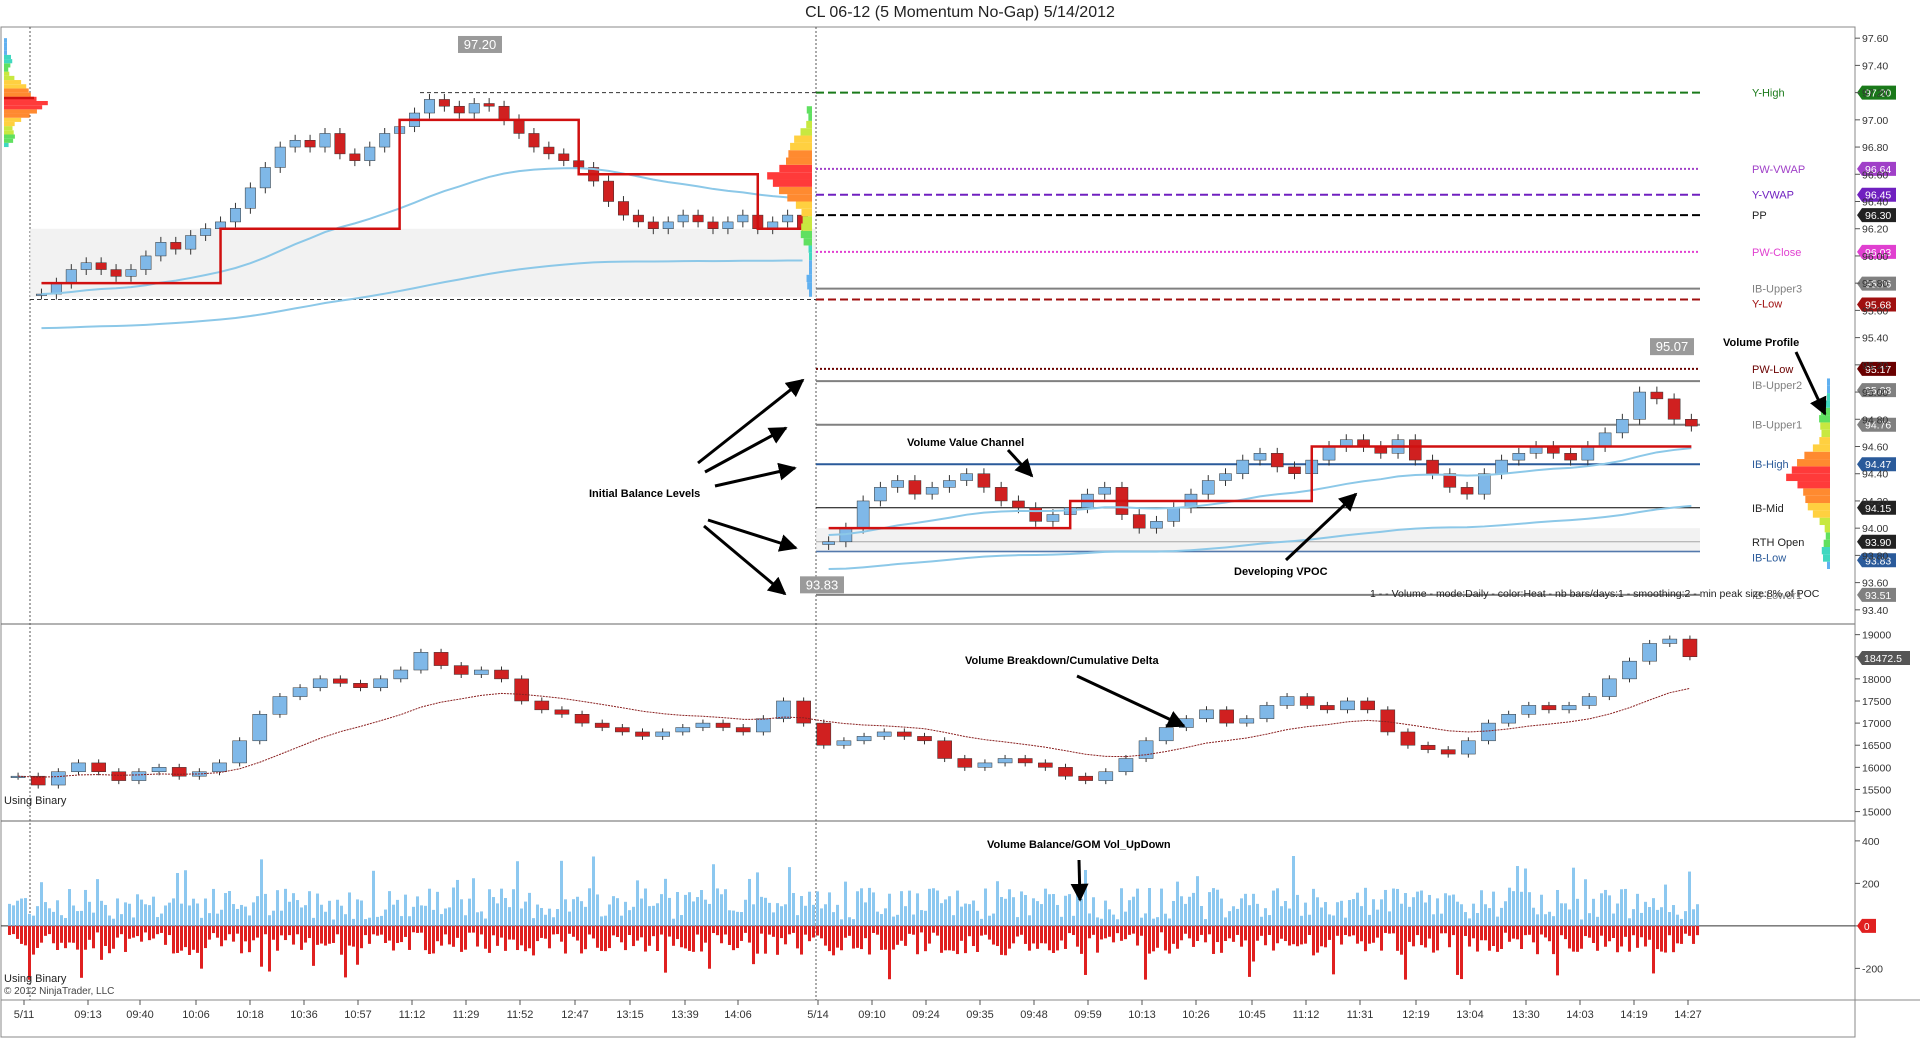 The width and height of the screenshot is (1920, 1040). I want to click on price-tick-label: 93.80, so click(1875, 556).